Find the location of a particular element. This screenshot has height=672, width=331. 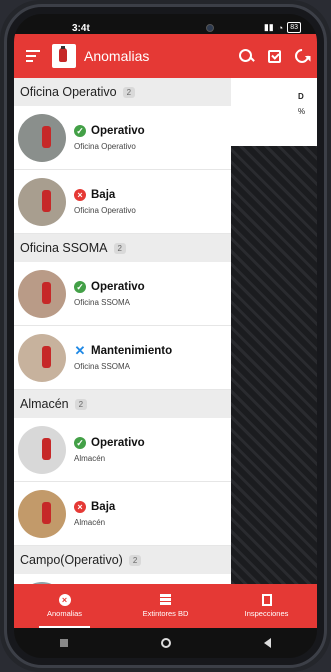

list-item: ✓ Operativo Almacén is located at coordinates (122, 450).